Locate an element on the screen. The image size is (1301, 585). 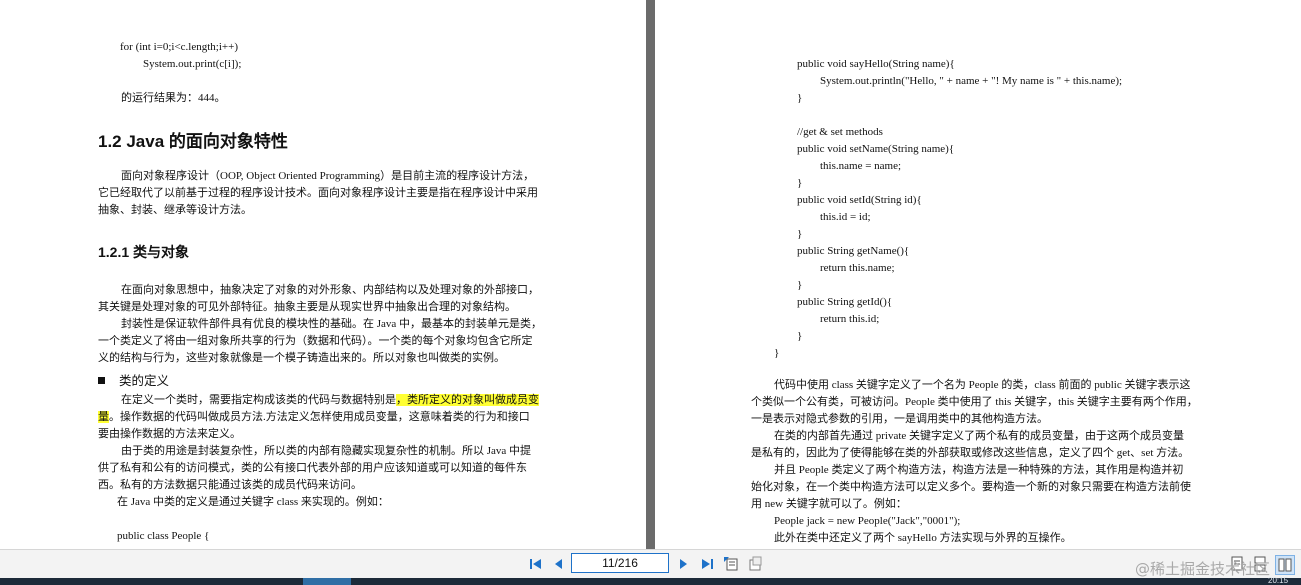
rotate-icon is located at coordinates (755, 563).